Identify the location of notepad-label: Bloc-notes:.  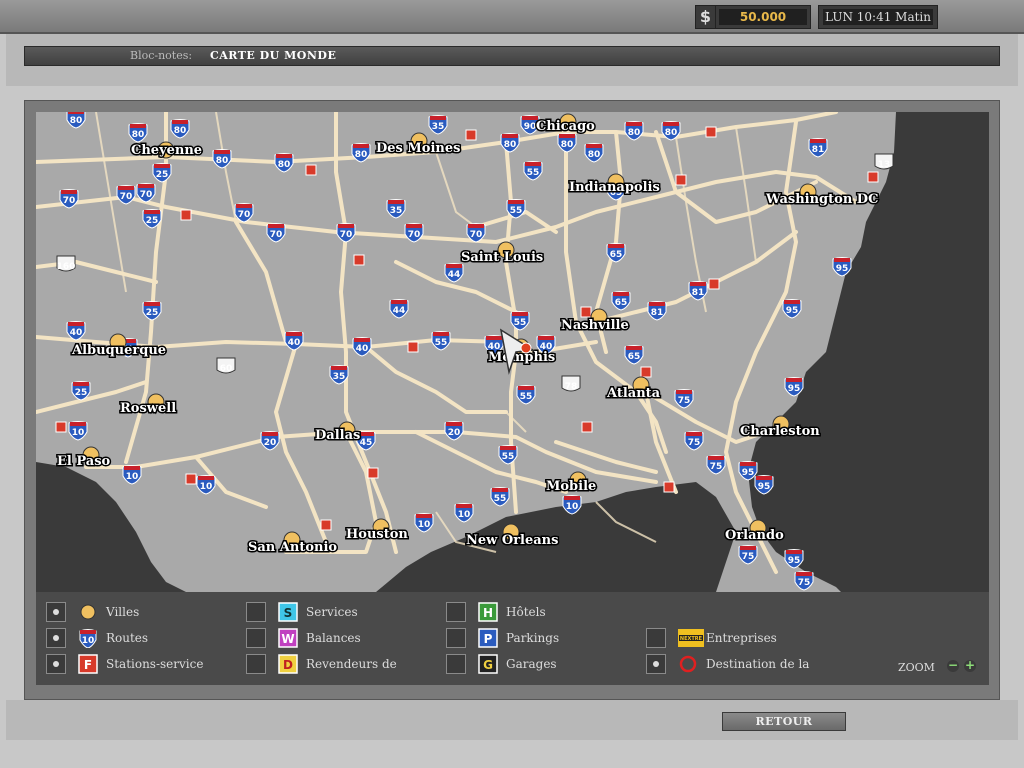
(161, 55).